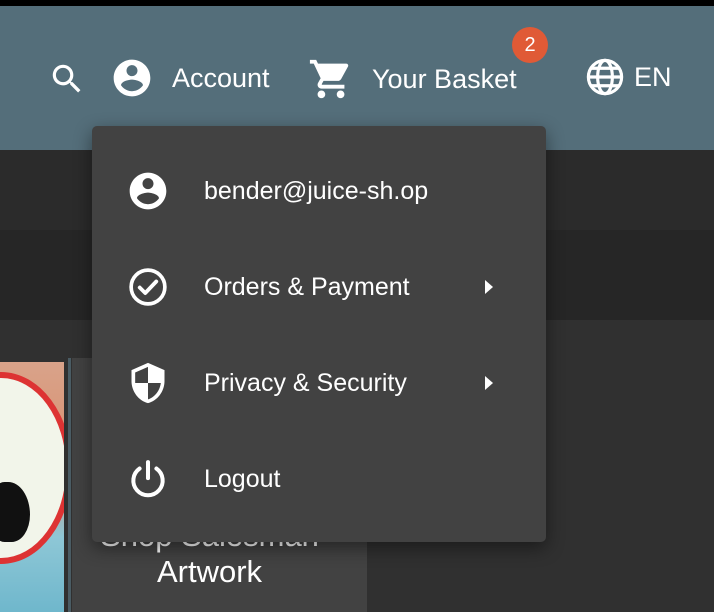 The height and width of the screenshot is (612, 714). Describe the element at coordinates (148, 383) in the screenshot. I see `security-shield-icon` at that location.